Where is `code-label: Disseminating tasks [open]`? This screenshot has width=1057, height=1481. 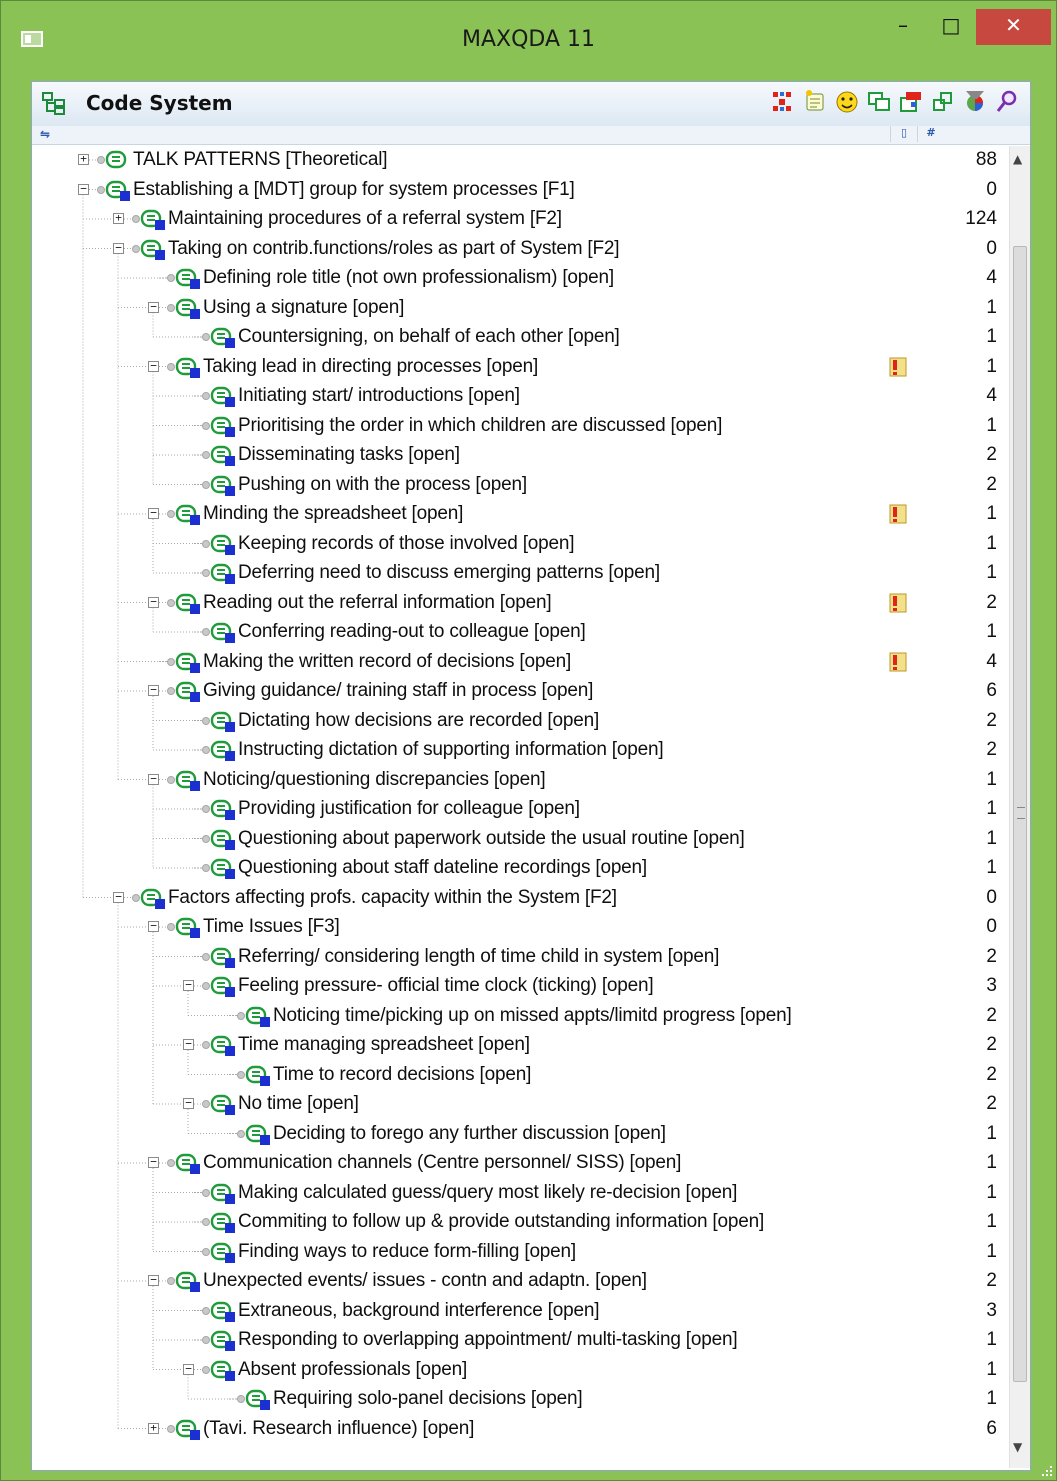 code-label: Disseminating tasks [open] is located at coordinates (349, 455).